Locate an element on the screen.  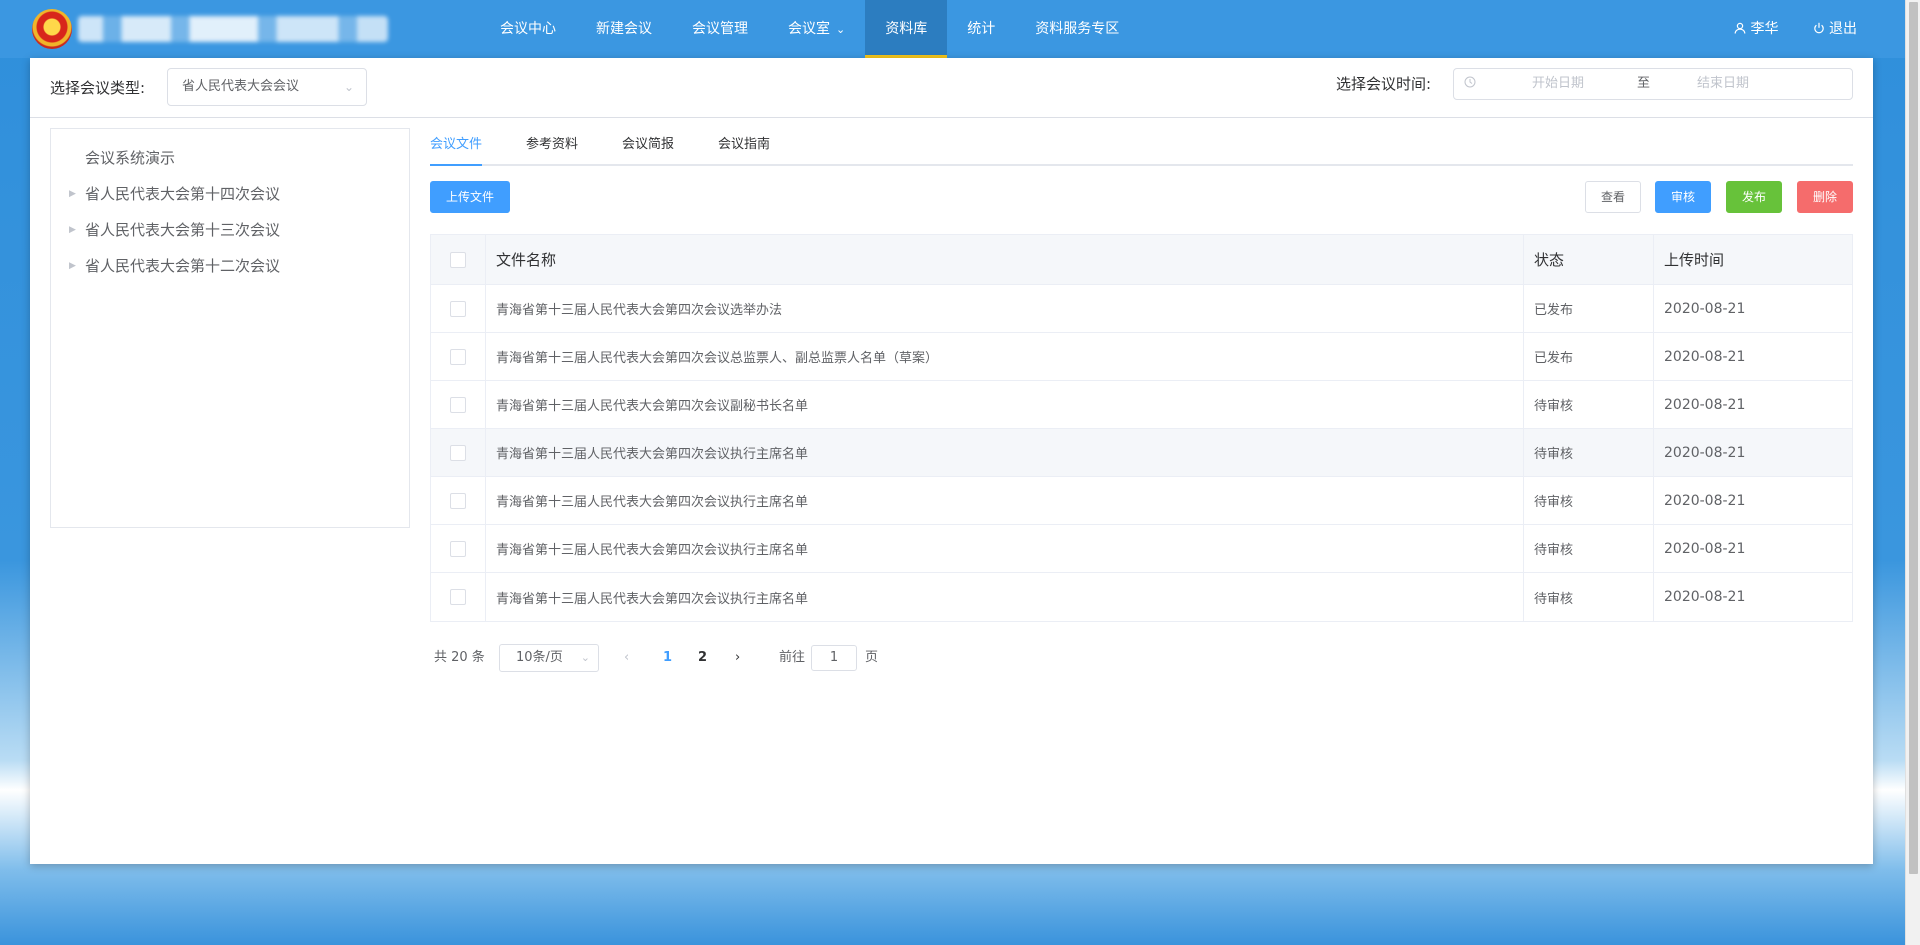
file-name: 青海省第十三届人民代表大会第四次会议选举办法 is located at coordinates (1005, 308).